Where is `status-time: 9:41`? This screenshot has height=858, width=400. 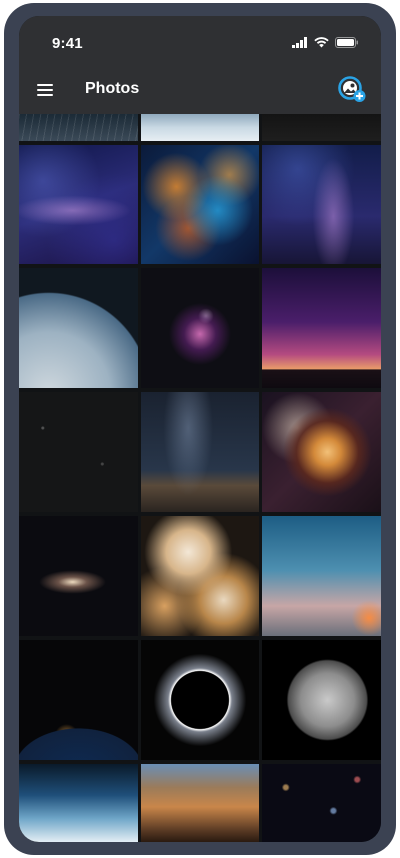 status-time: 9:41 is located at coordinates (67, 43).